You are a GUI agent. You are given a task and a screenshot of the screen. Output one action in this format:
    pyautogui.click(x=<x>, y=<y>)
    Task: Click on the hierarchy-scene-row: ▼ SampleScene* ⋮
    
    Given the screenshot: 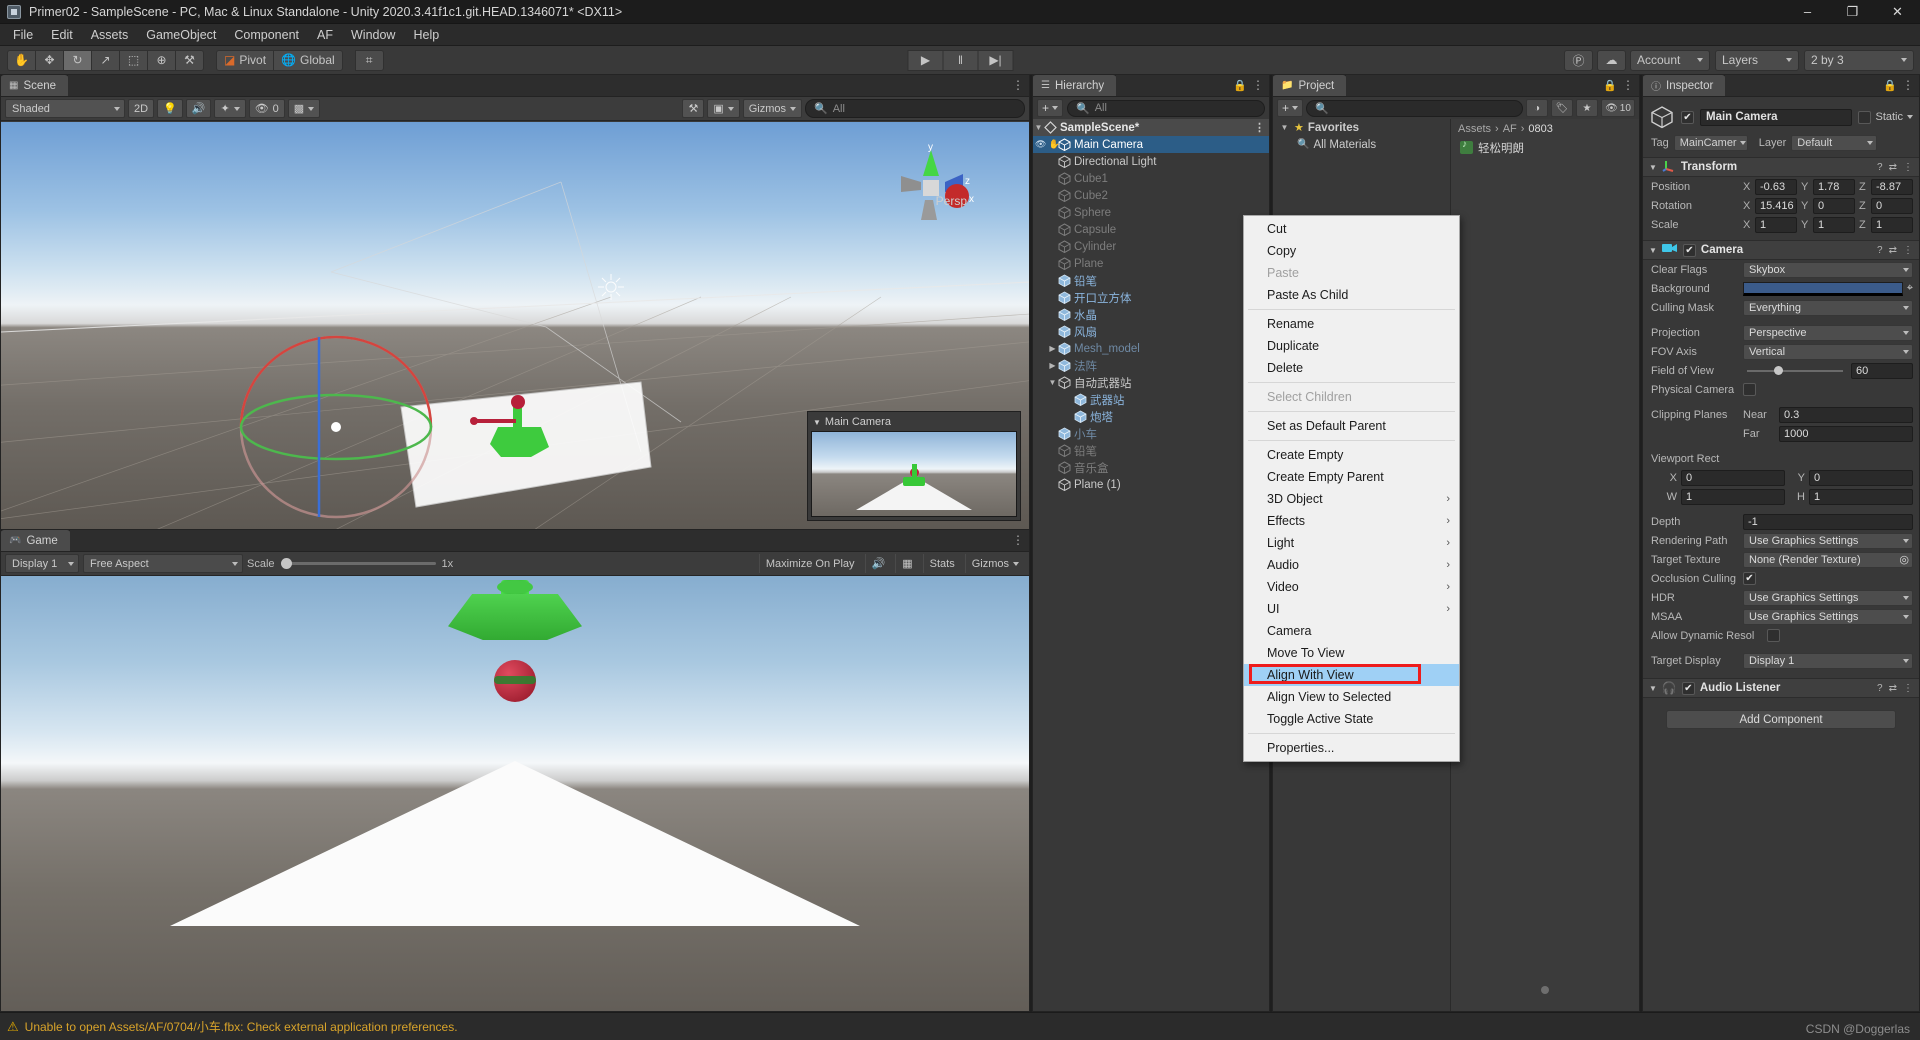 What is the action you would take?
    pyautogui.click(x=1151, y=127)
    